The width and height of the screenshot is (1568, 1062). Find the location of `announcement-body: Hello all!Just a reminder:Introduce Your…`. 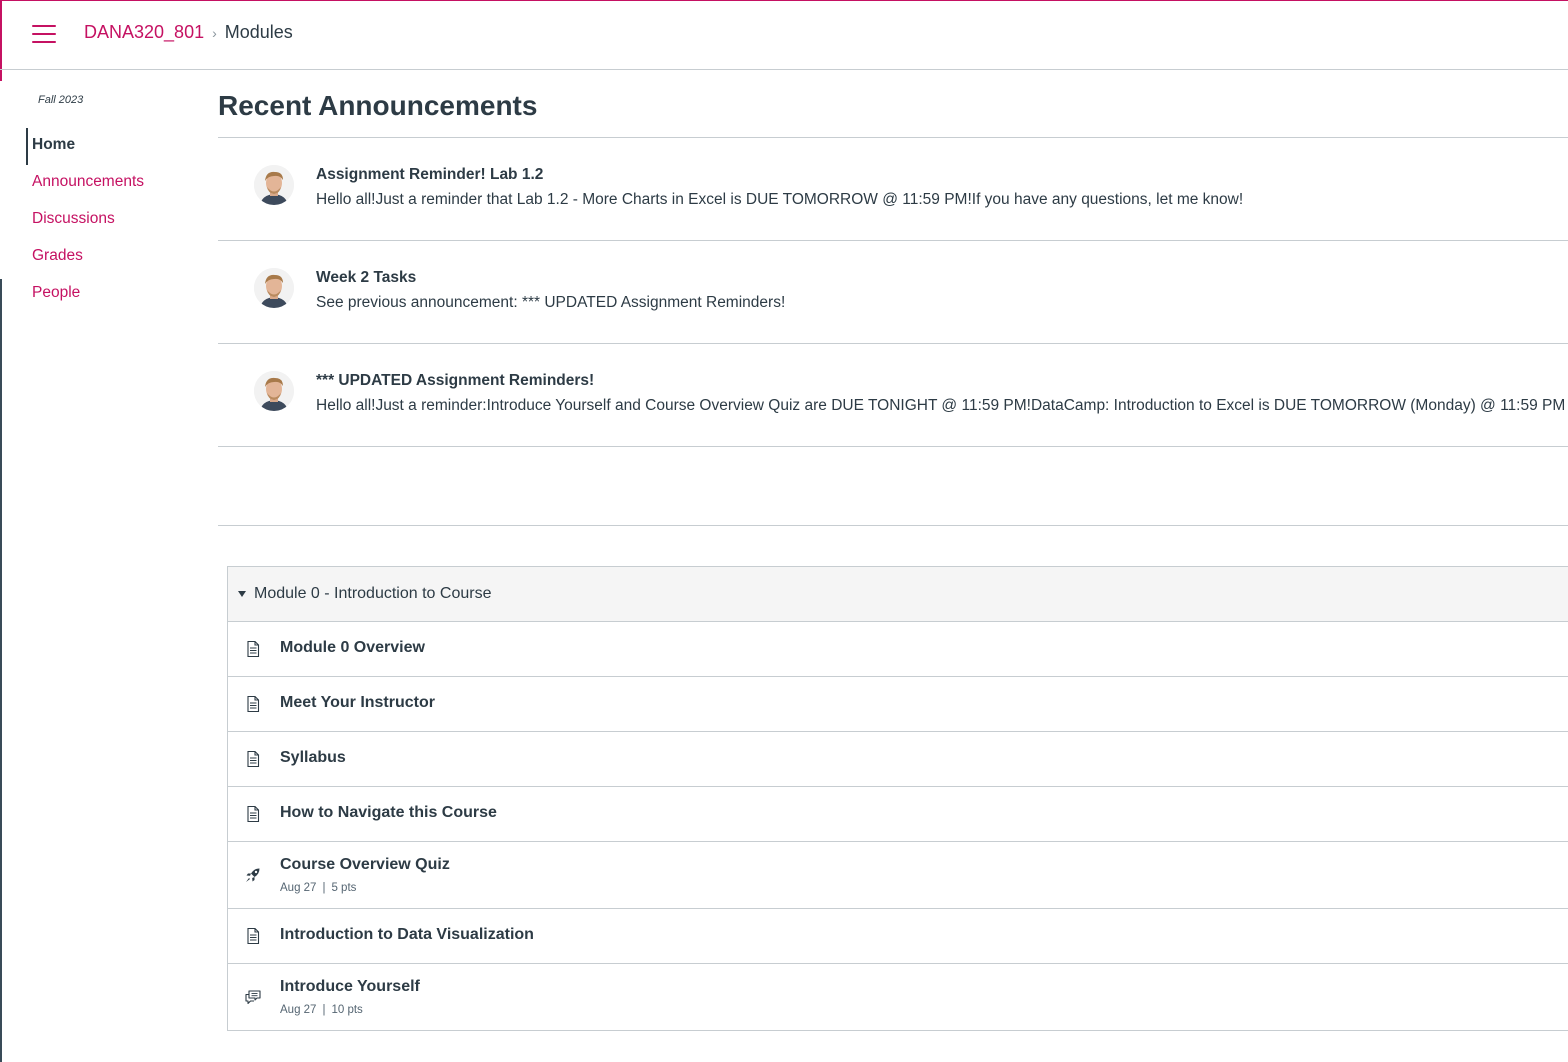

announcement-body: Hello all!Just a reminder:Introduce Your… is located at coordinates (941, 405).